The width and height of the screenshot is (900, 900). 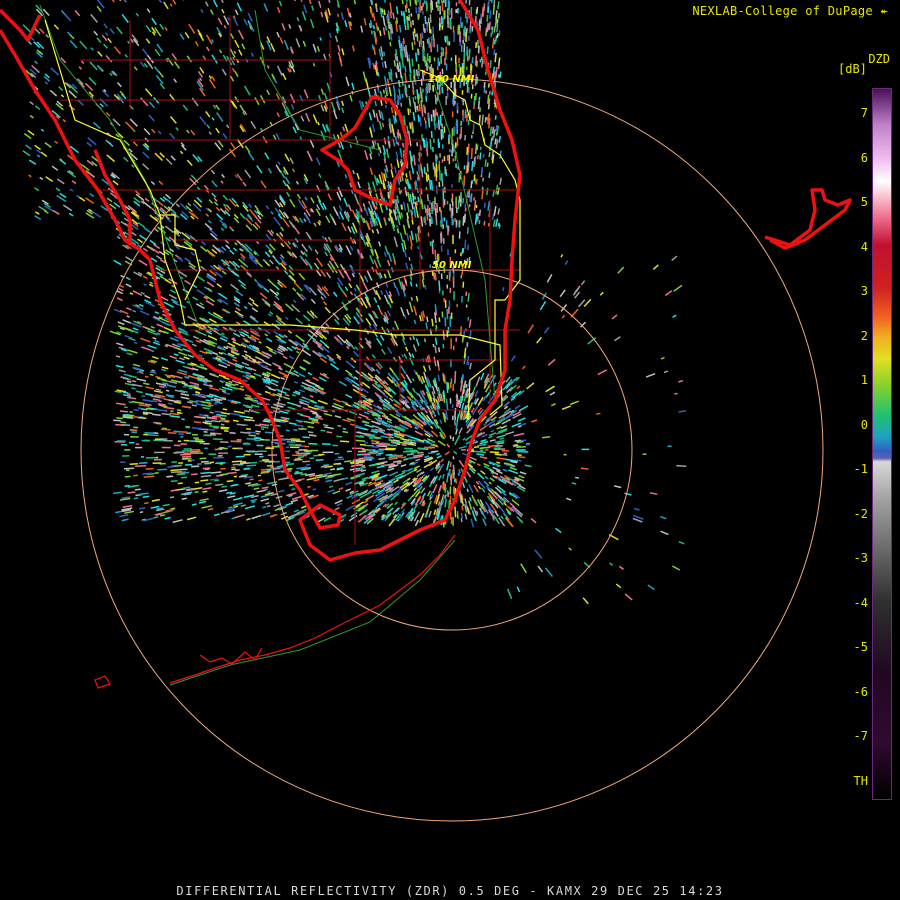 I want to click on colorbar-tick-label: -5, so click(x=860, y=647).